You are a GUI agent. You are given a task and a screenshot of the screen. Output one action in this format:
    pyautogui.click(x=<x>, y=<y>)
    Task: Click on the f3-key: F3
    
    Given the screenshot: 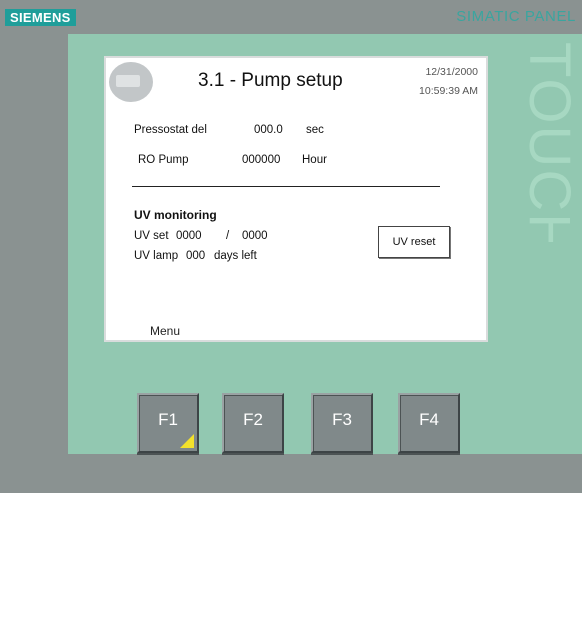 What is the action you would take?
    pyautogui.click(x=342, y=423)
    